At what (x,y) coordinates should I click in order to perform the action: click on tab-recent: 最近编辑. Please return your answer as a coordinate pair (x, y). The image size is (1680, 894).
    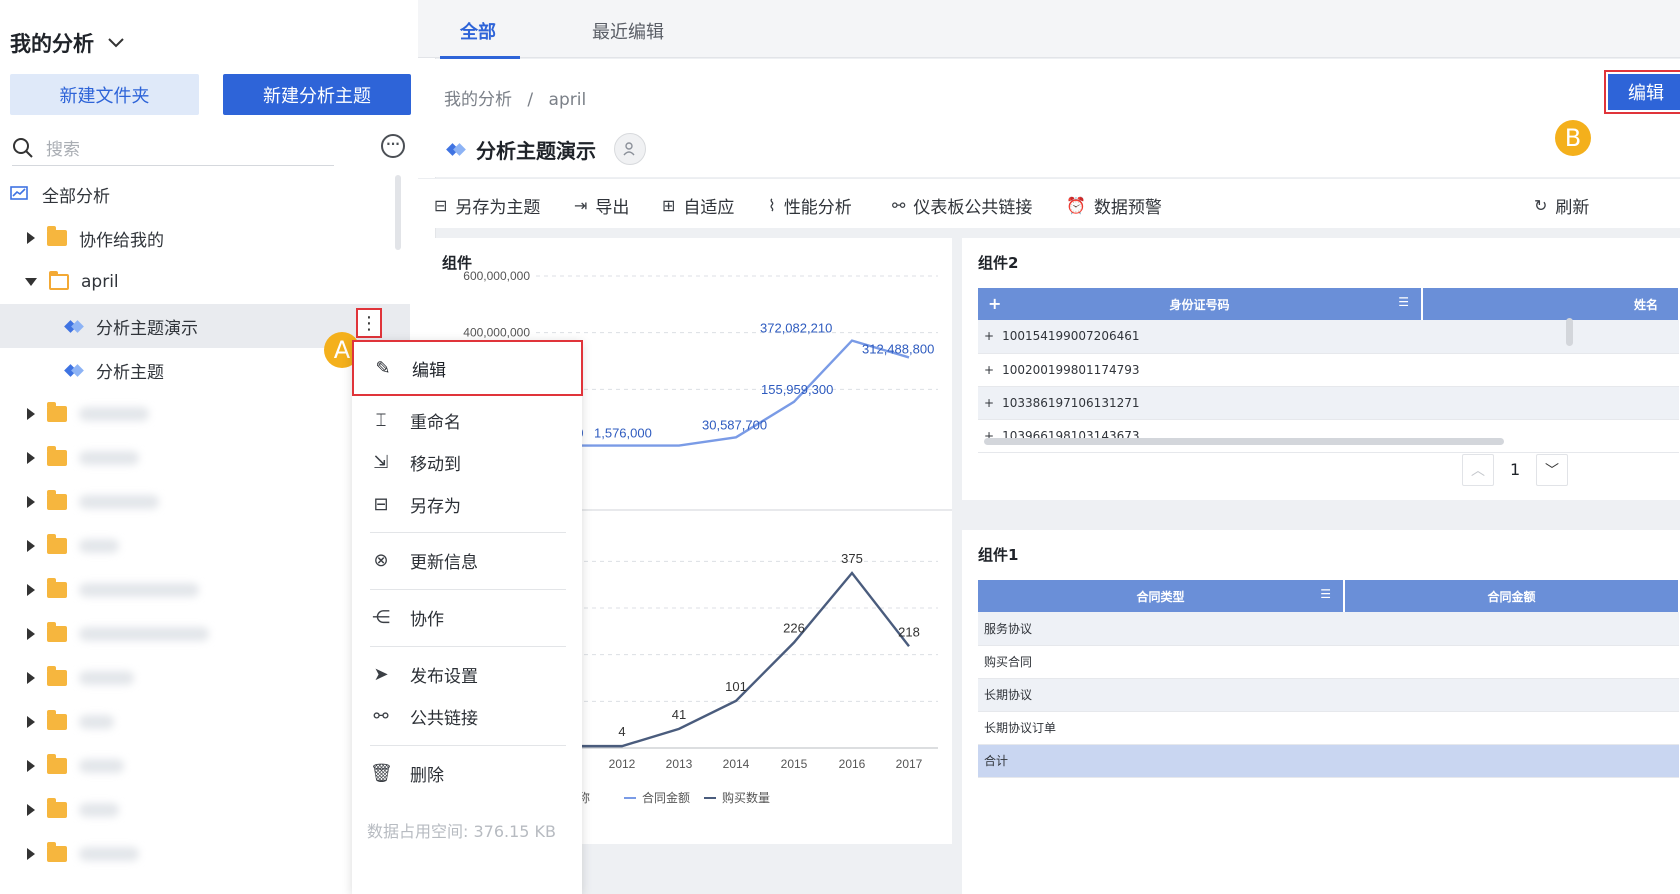
    Looking at the image, I should click on (628, 31).